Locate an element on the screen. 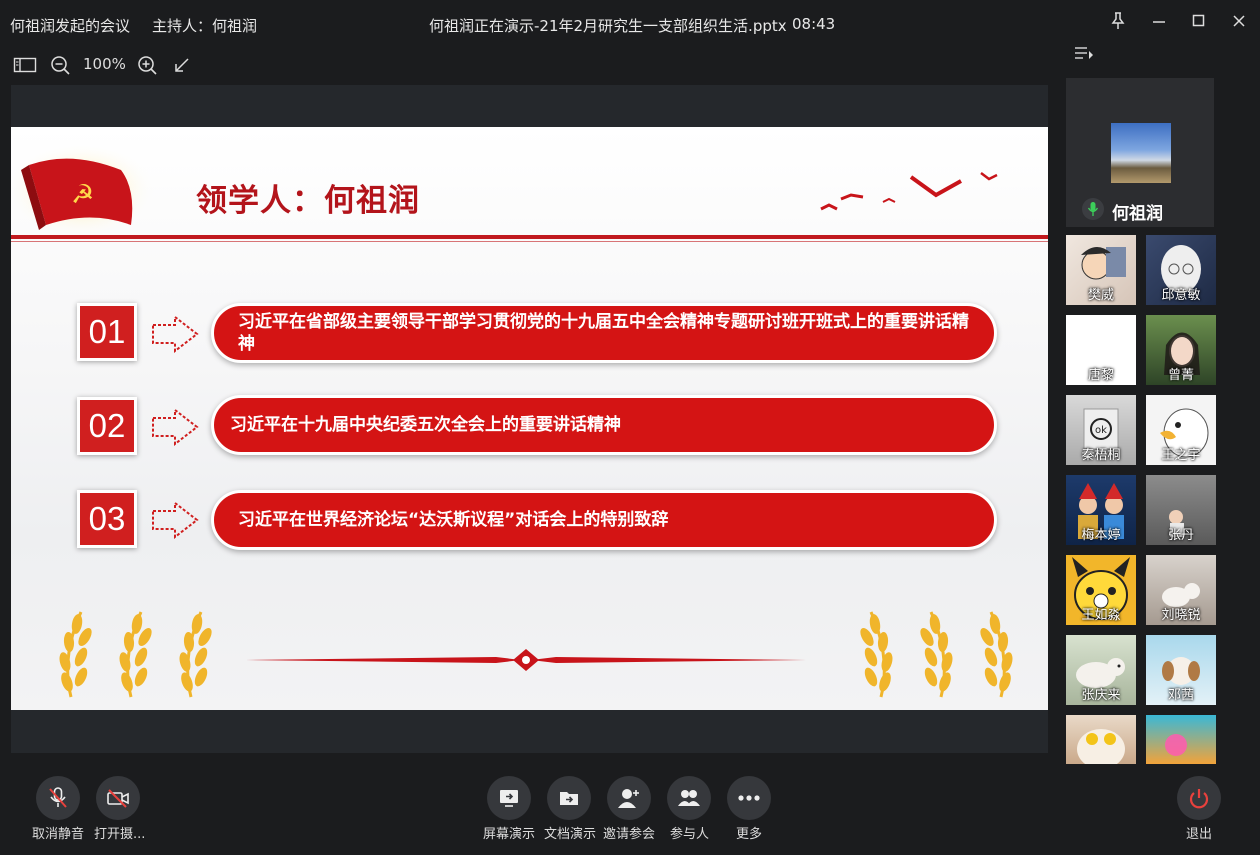  participant-tile: ok 秦梧桐 is located at coordinates (1101, 430).